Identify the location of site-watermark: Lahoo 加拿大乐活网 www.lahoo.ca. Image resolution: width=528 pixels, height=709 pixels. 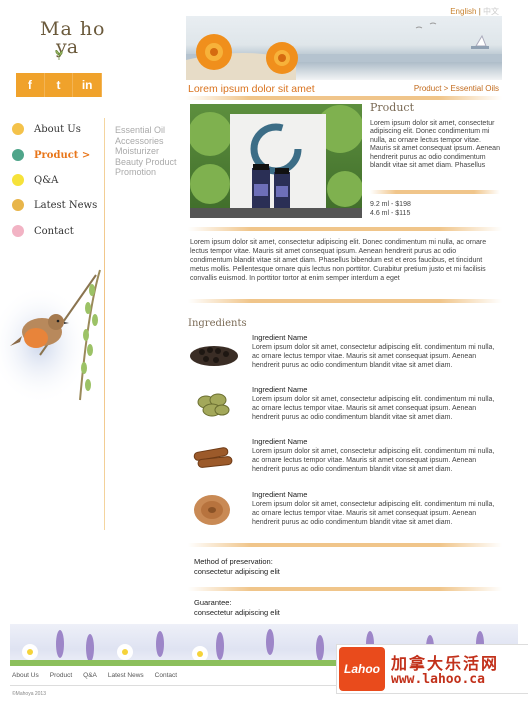
(432, 669).